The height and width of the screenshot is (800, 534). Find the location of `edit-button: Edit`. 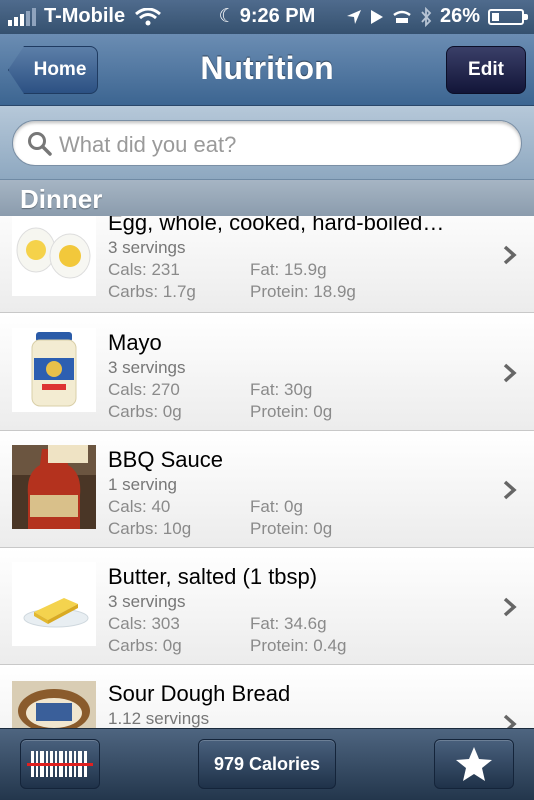

edit-button: Edit is located at coordinates (486, 70).